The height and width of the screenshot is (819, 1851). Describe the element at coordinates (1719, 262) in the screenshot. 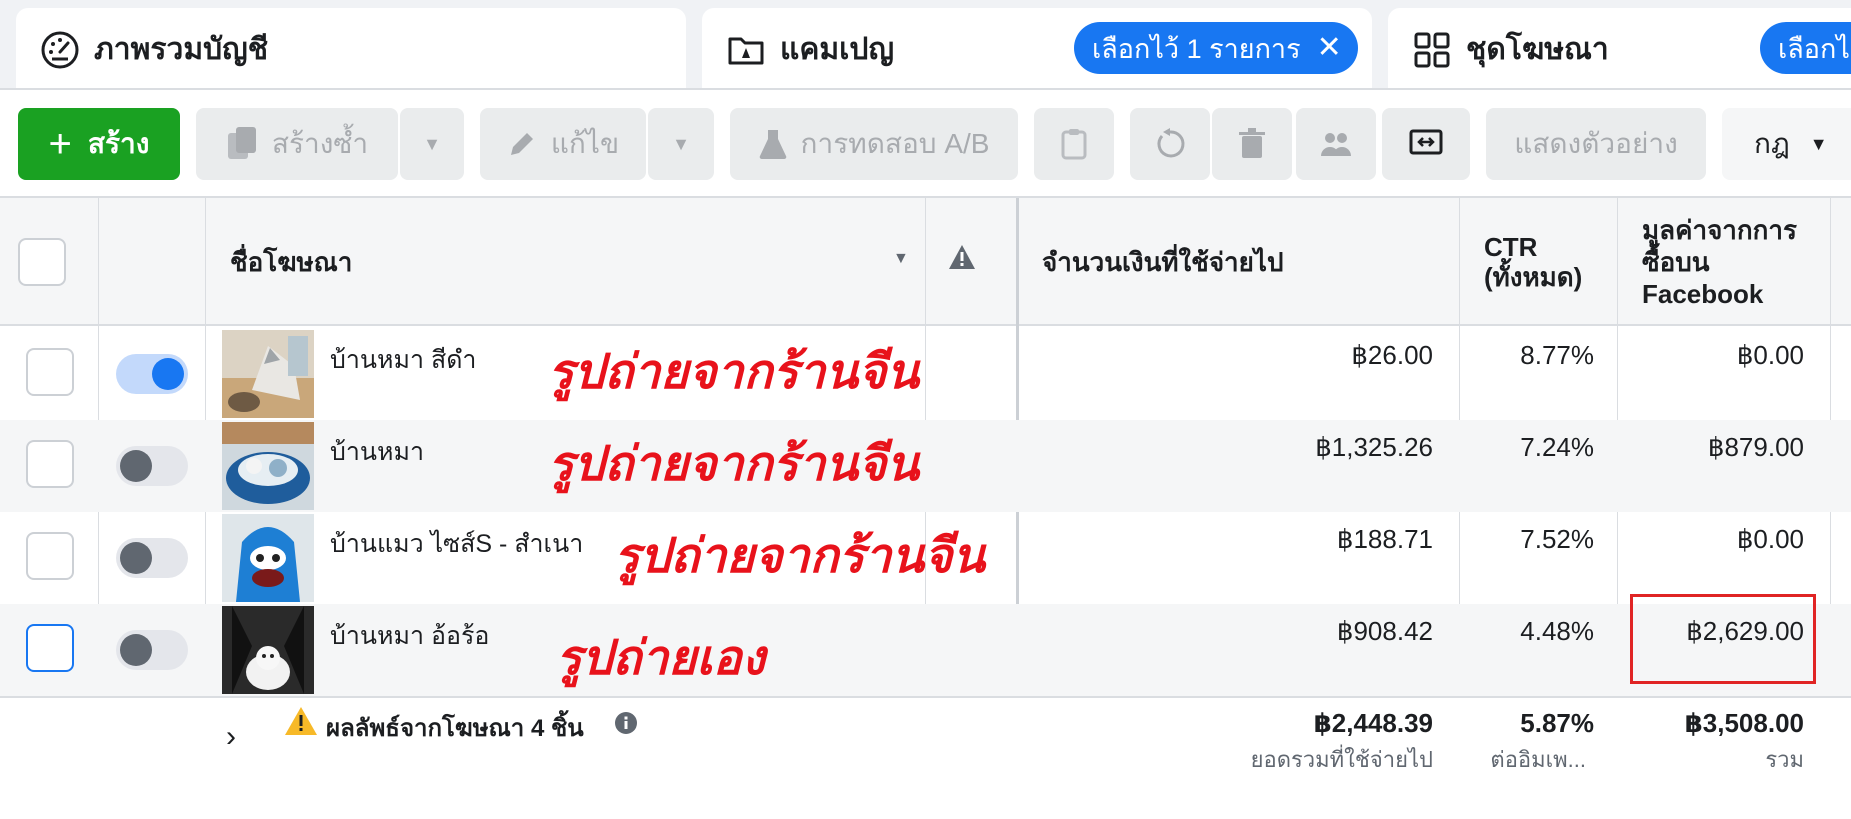

I see `column-header-purchase-value: มูลค่าจากการ ซื้อบน Facebook` at that location.